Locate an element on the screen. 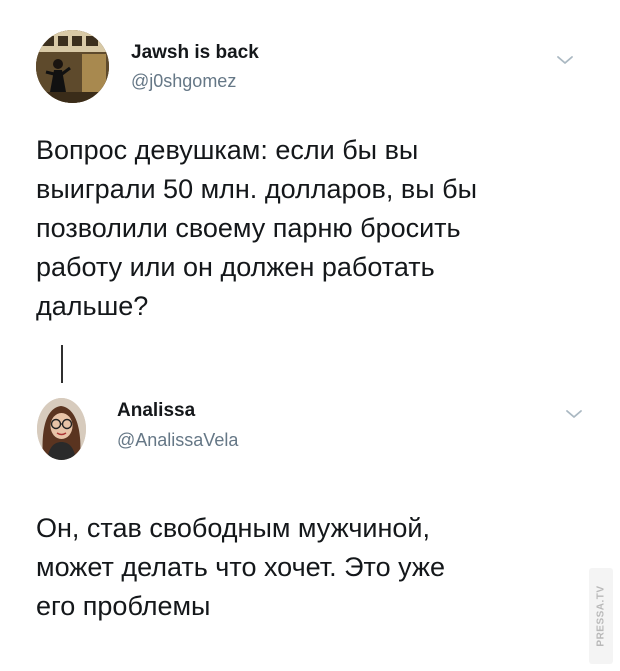  watermark: PRESSA.TV is located at coordinates (601, 616).